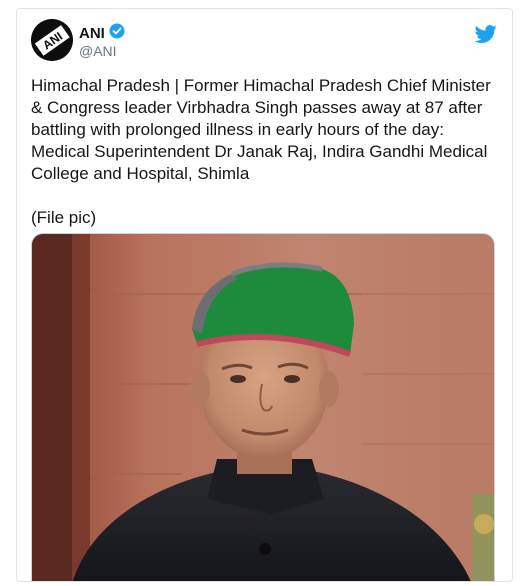 The width and height of the screenshot is (525, 586). What do you see at coordinates (266, 43) in the screenshot?
I see `tweet-header: ANI ANI @ANI` at bounding box center [266, 43].